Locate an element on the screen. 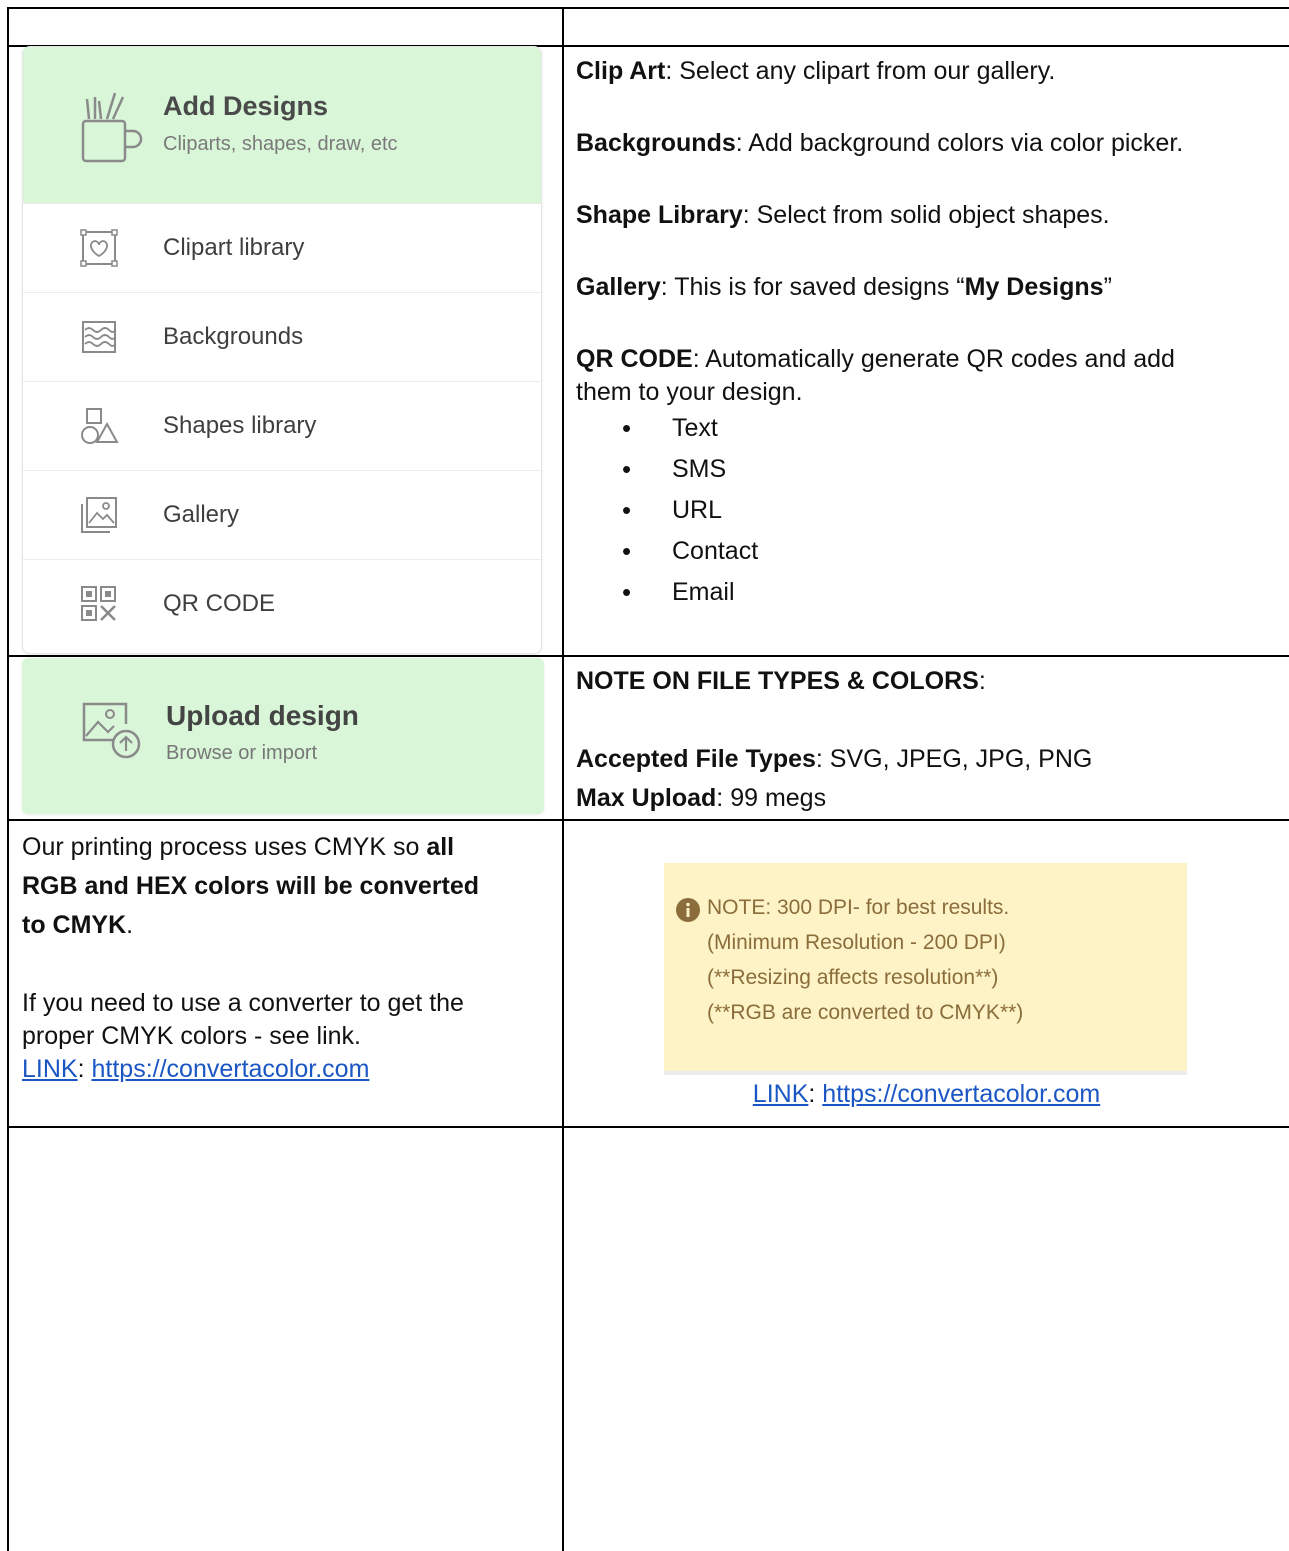 The height and width of the screenshot is (1551, 1289). note-line: NOTE: 300 DPI- for best results. is located at coordinates (858, 907).